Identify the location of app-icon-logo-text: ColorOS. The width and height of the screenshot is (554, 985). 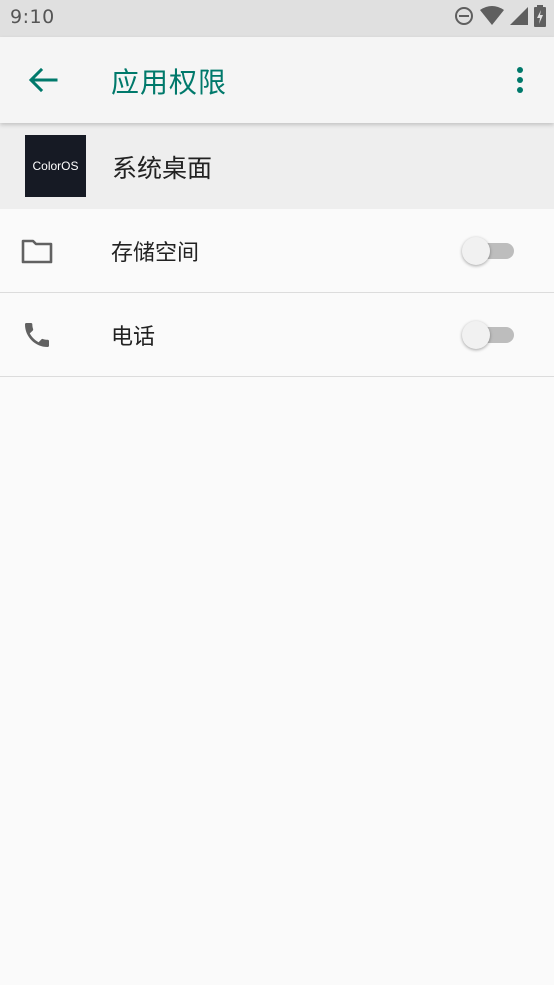
(55, 166).